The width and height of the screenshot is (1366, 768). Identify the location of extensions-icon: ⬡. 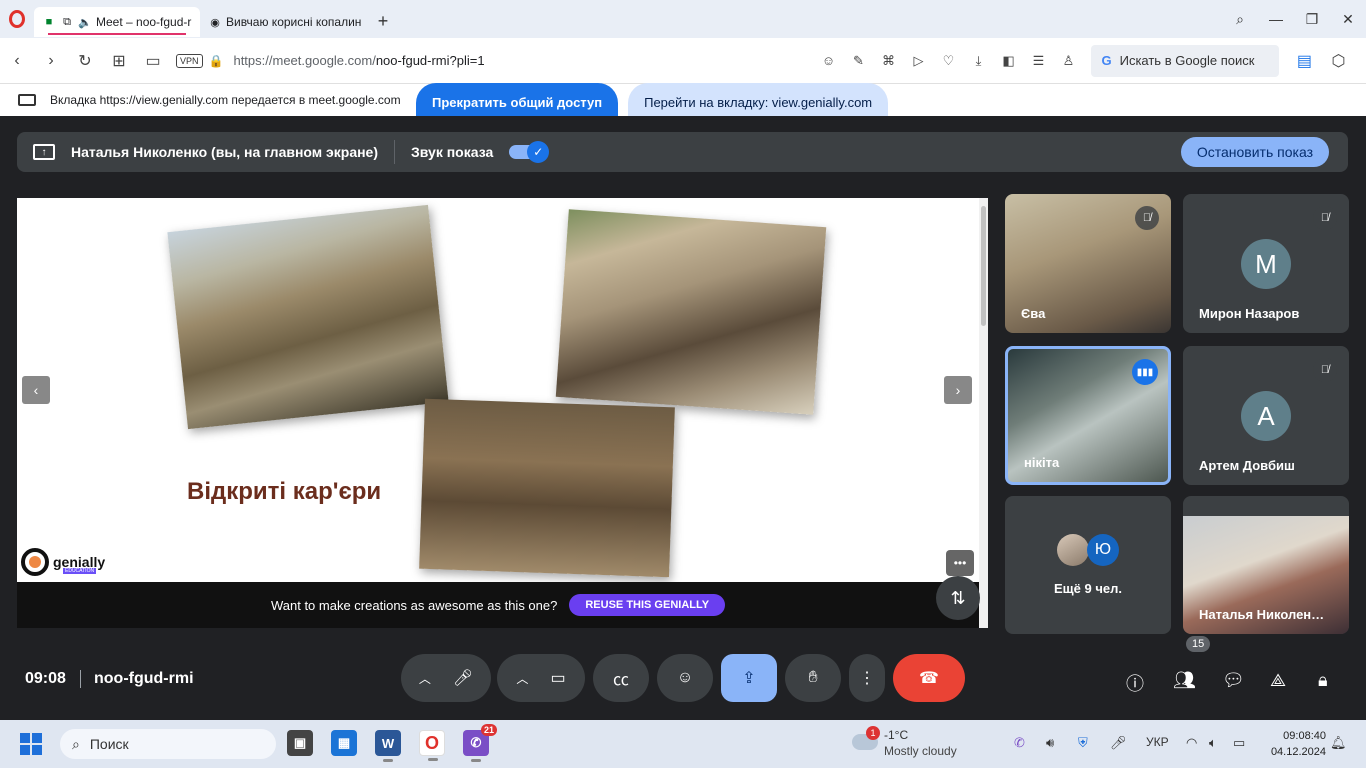
(1338, 61).